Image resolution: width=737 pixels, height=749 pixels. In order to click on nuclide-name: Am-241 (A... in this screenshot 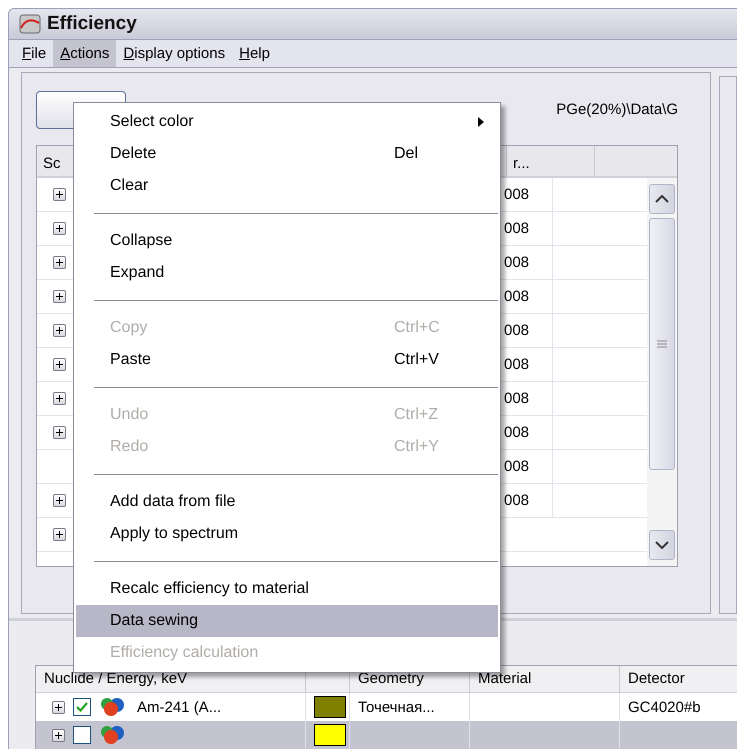, I will do `click(179, 707)`.